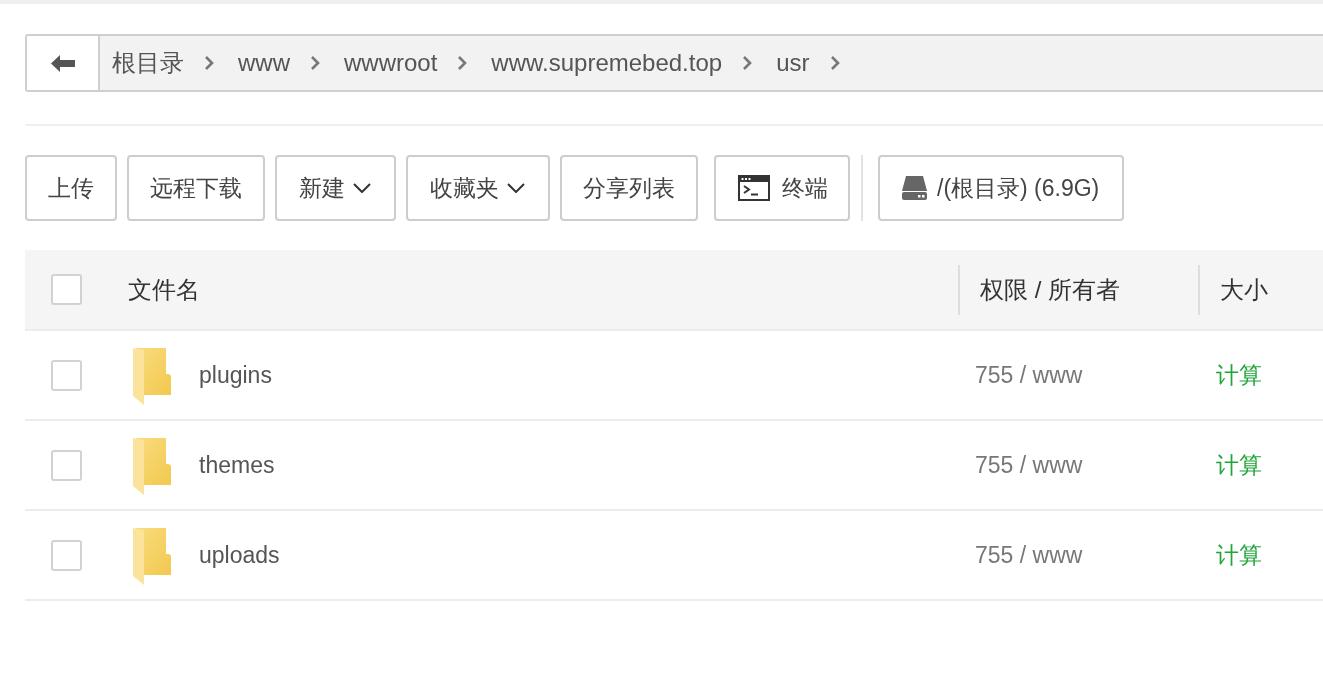 This screenshot has height=678, width=1323. I want to click on column-header: 文件名, so click(164, 289).